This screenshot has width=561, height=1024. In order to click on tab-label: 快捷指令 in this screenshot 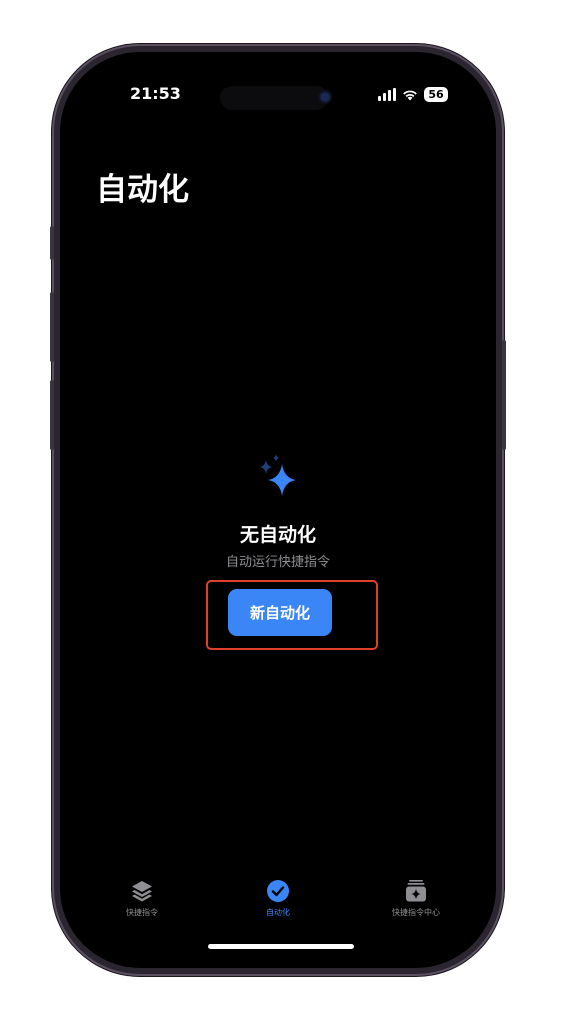, I will do `click(142, 912)`.